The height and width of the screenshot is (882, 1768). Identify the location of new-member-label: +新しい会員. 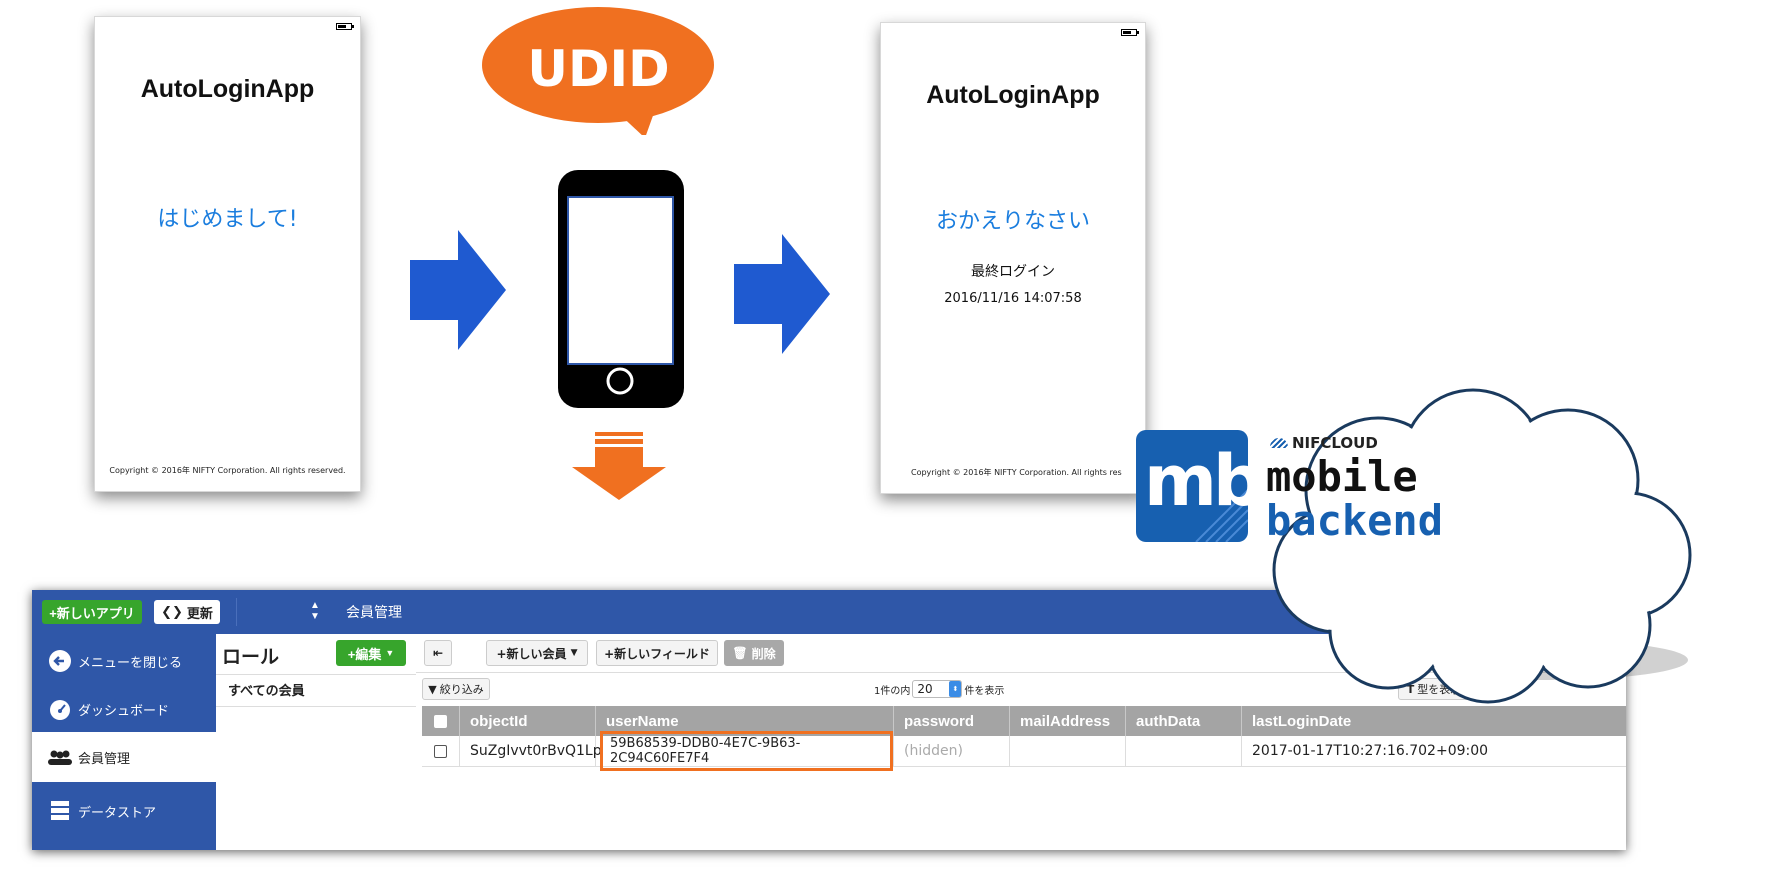
(531, 653).